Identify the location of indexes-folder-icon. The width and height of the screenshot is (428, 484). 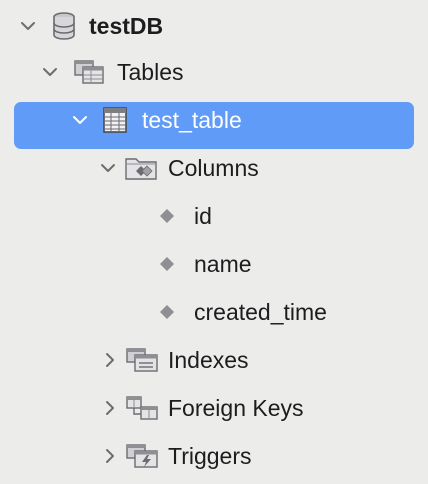
(142, 360).